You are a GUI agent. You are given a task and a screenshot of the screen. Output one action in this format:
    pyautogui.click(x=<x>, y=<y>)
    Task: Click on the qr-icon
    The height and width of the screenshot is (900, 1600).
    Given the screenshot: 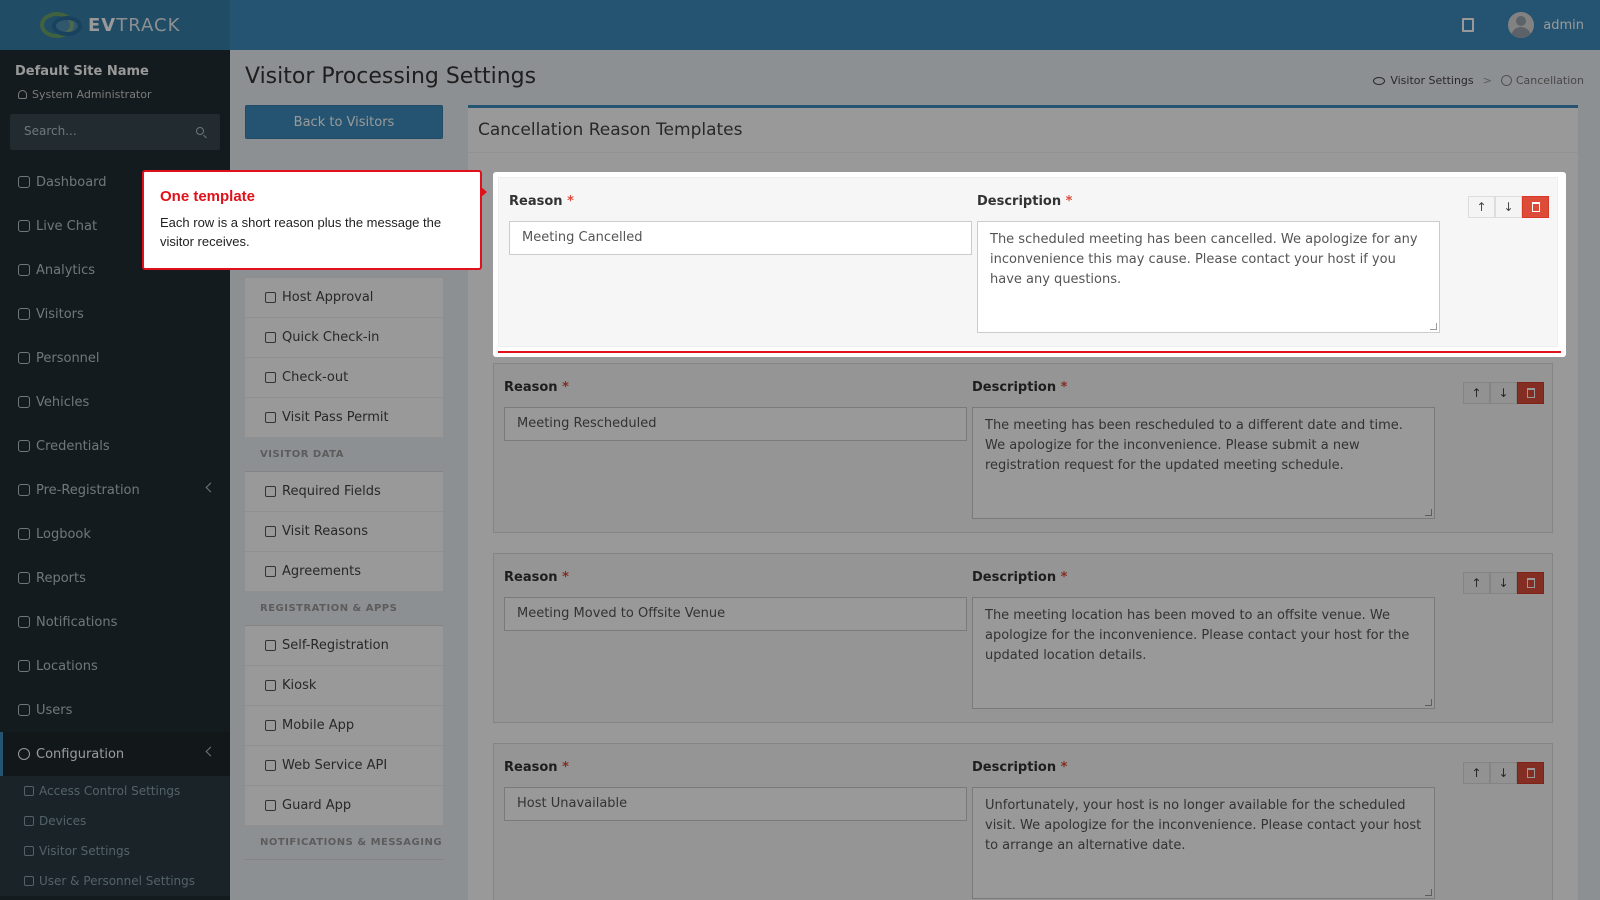 What is the action you would take?
    pyautogui.click(x=270, y=645)
    